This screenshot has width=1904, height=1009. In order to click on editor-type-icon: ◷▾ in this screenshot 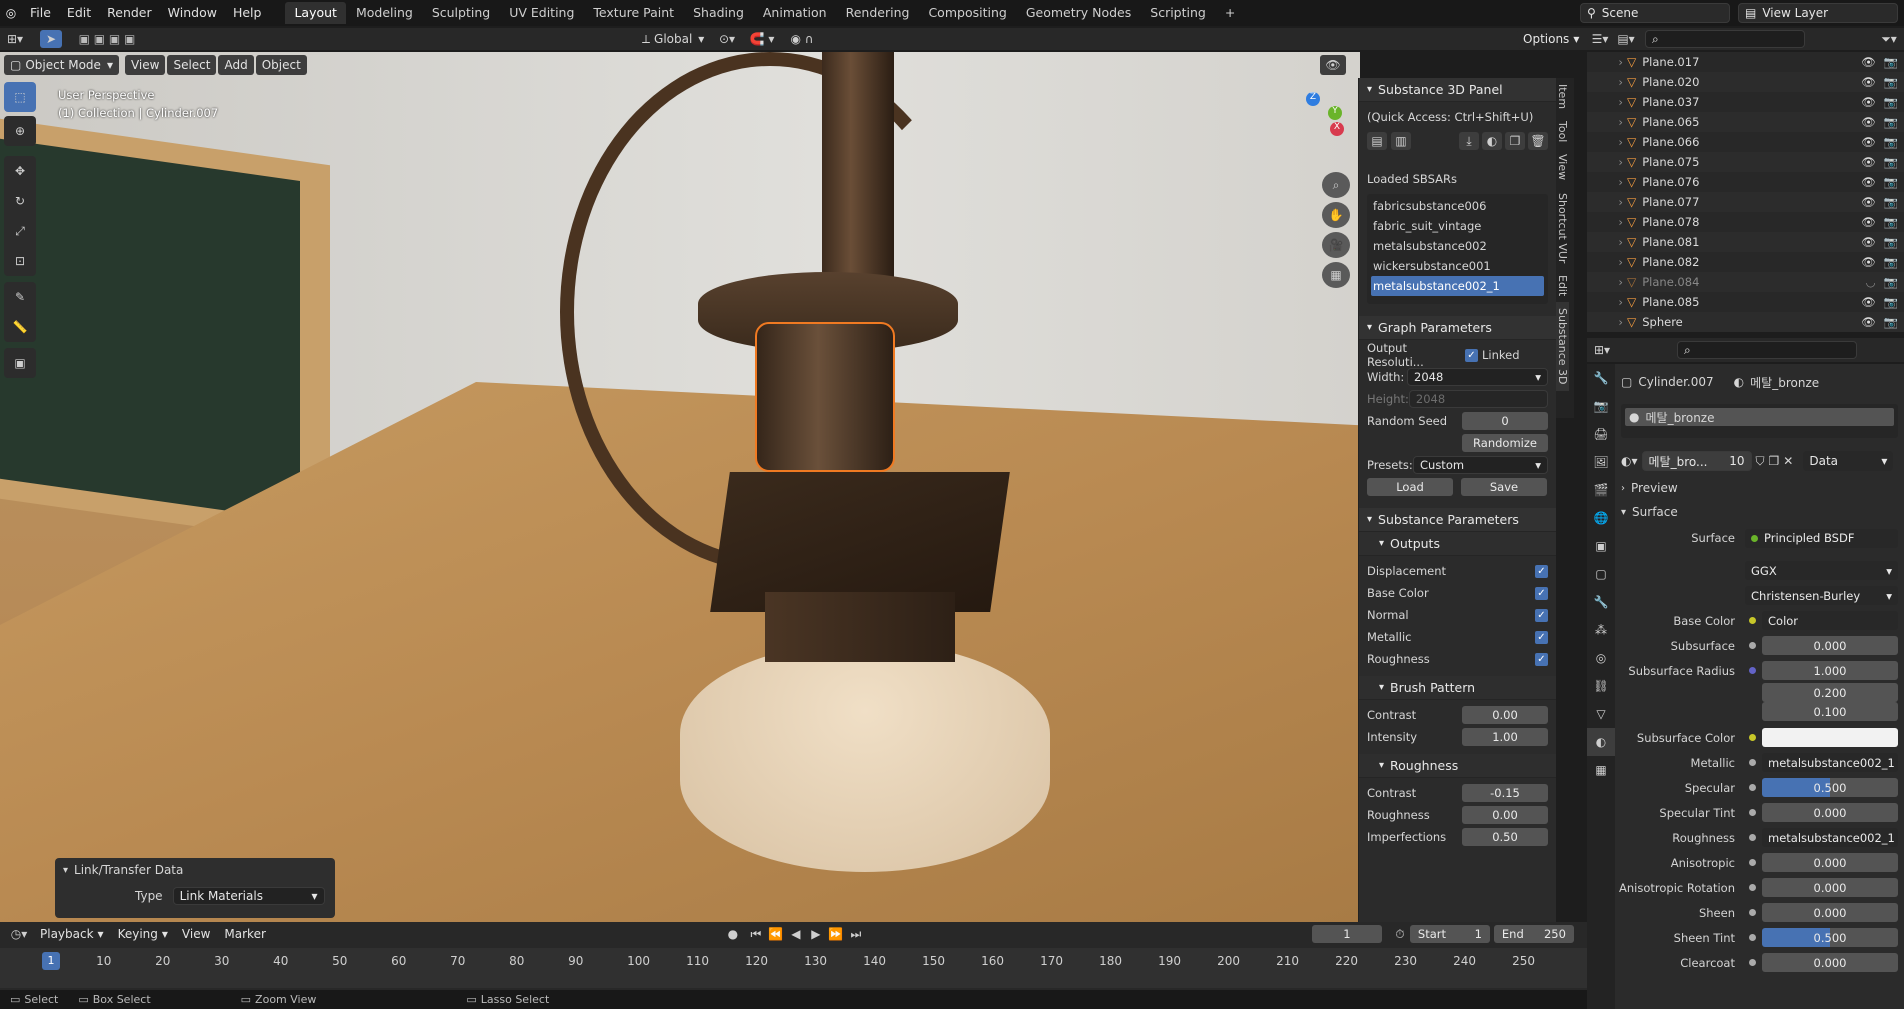, I will do `click(19, 934)`.